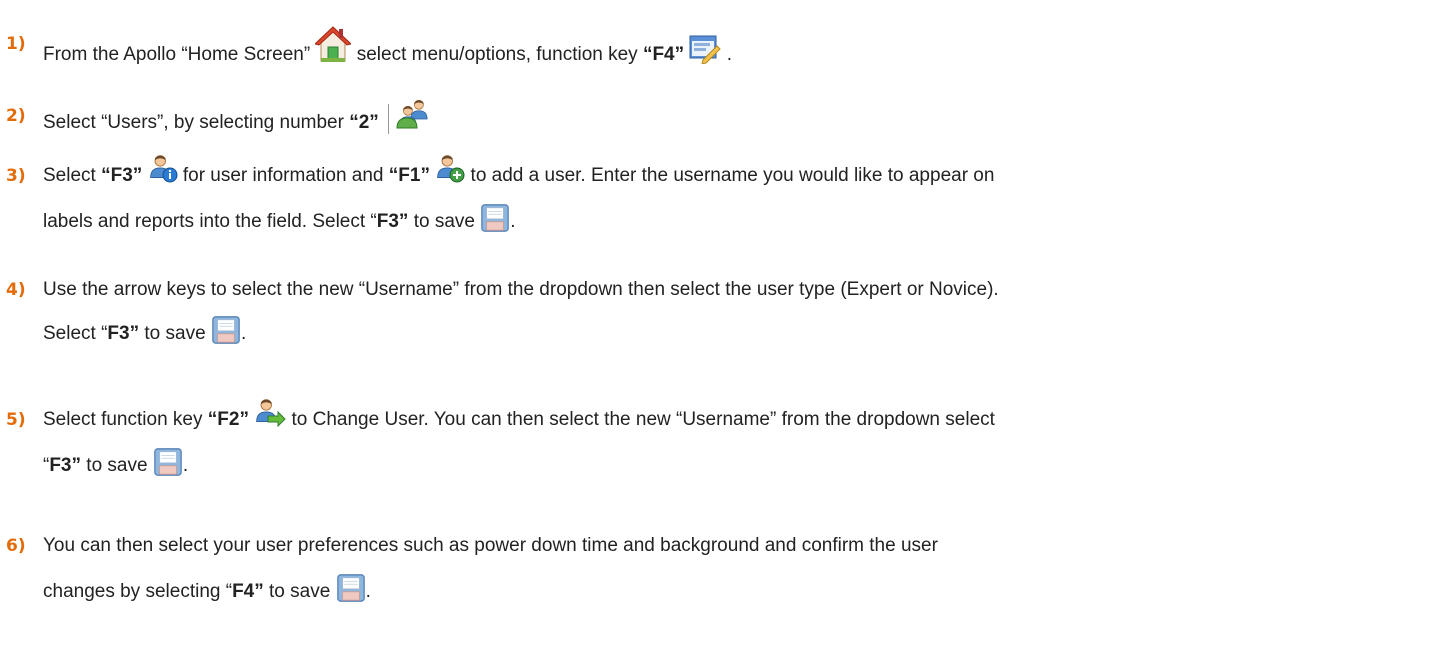 Image resolution: width=1432 pixels, height=646 pixels. Describe the element at coordinates (16, 546) in the screenshot. I see `step-number: 6)` at that location.